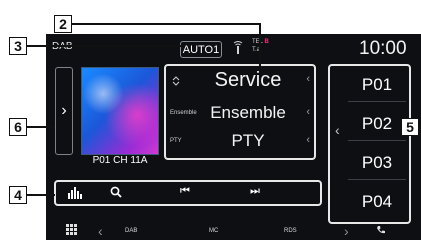  I want to click on service-row: Service ‹, so click(240, 80).